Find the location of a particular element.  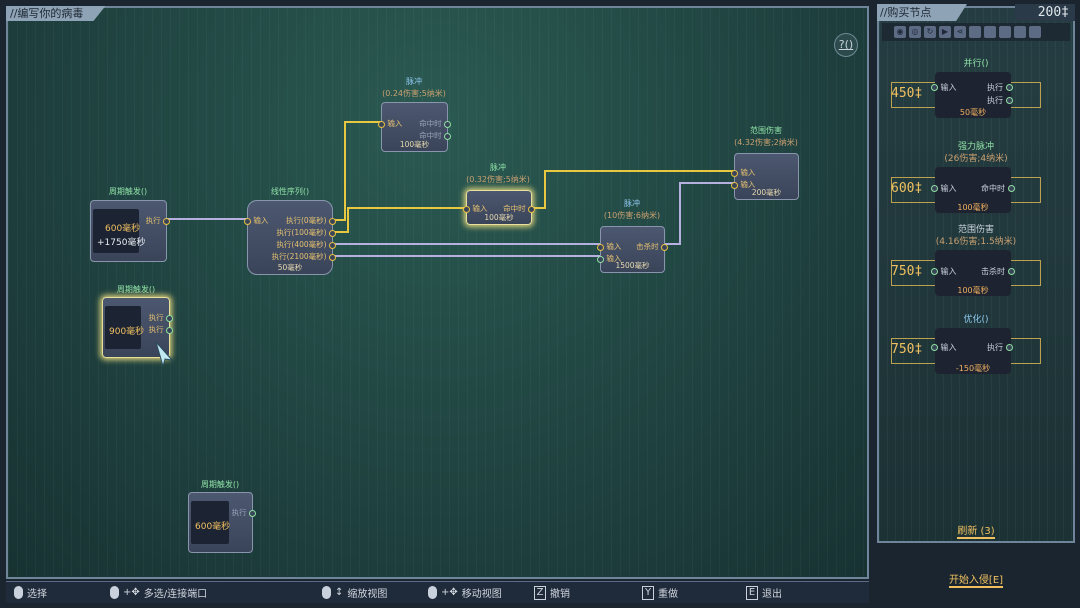

node-stats: (10伤害;6纳米) is located at coordinates (632, 215).